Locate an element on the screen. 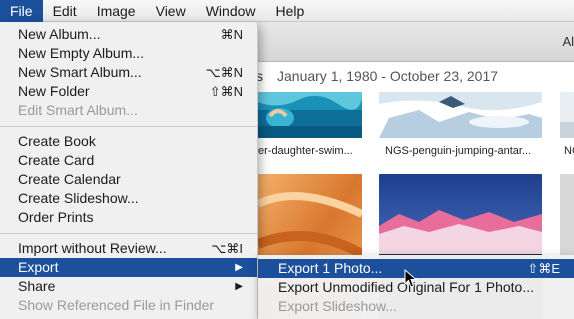 The height and width of the screenshot is (319, 574). menu-item-new-smart-album: New Smart Album... ⌥⌘N is located at coordinates (128, 72).